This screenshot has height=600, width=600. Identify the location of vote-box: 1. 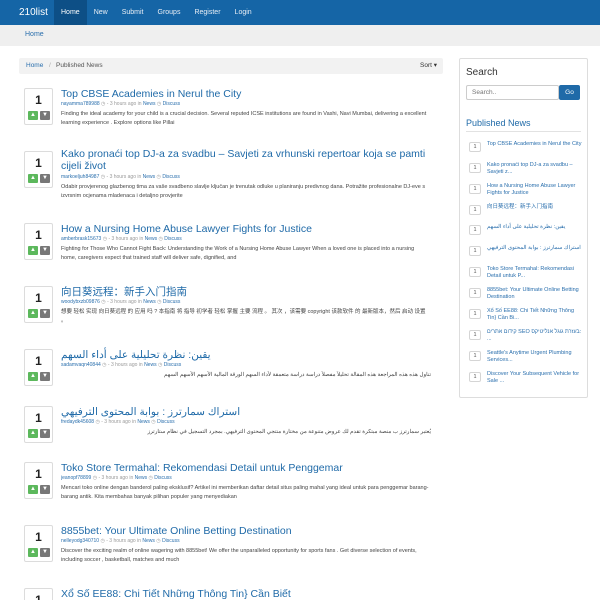
(38, 594).